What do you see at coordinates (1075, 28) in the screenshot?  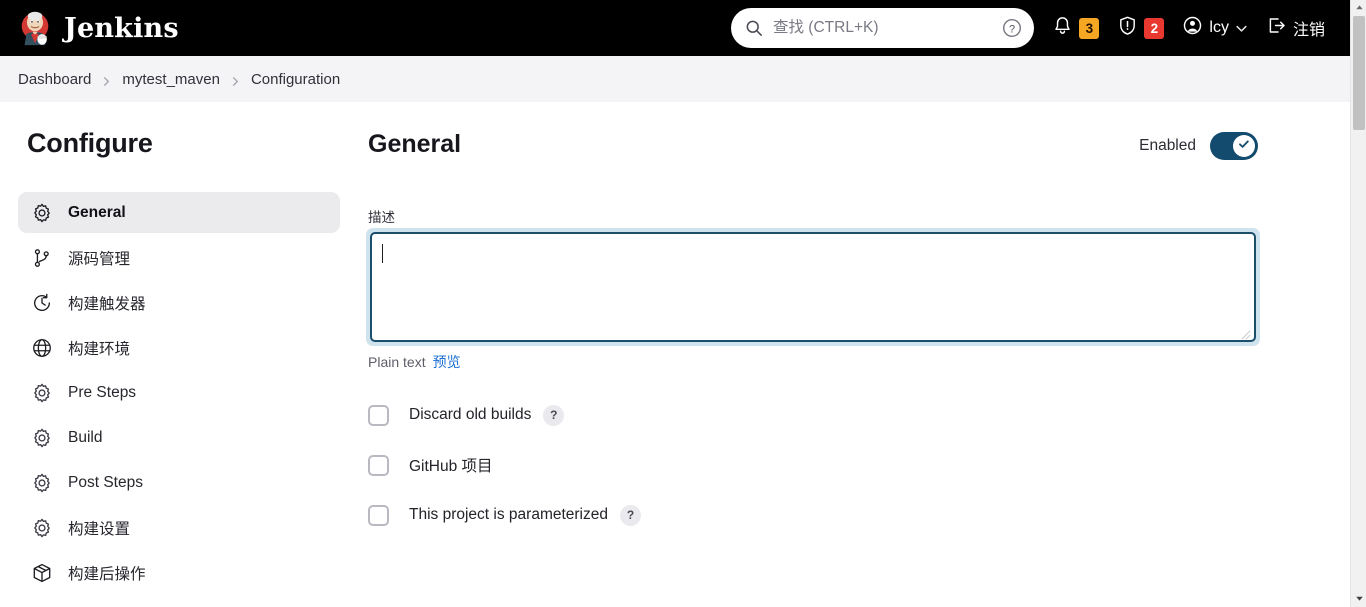 I see `notifications-button: 3` at bounding box center [1075, 28].